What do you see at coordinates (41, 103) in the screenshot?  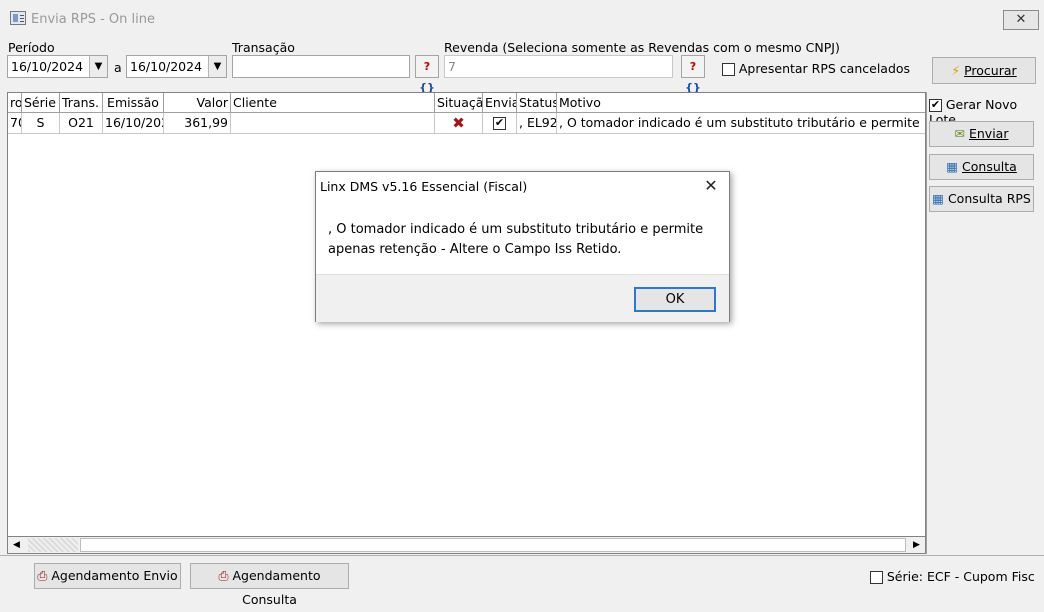 I see `col-header-serie: Série` at bounding box center [41, 103].